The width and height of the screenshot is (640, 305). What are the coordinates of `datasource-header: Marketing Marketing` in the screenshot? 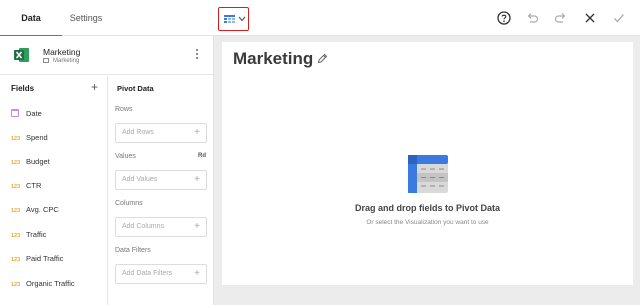 It's located at (106, 55).